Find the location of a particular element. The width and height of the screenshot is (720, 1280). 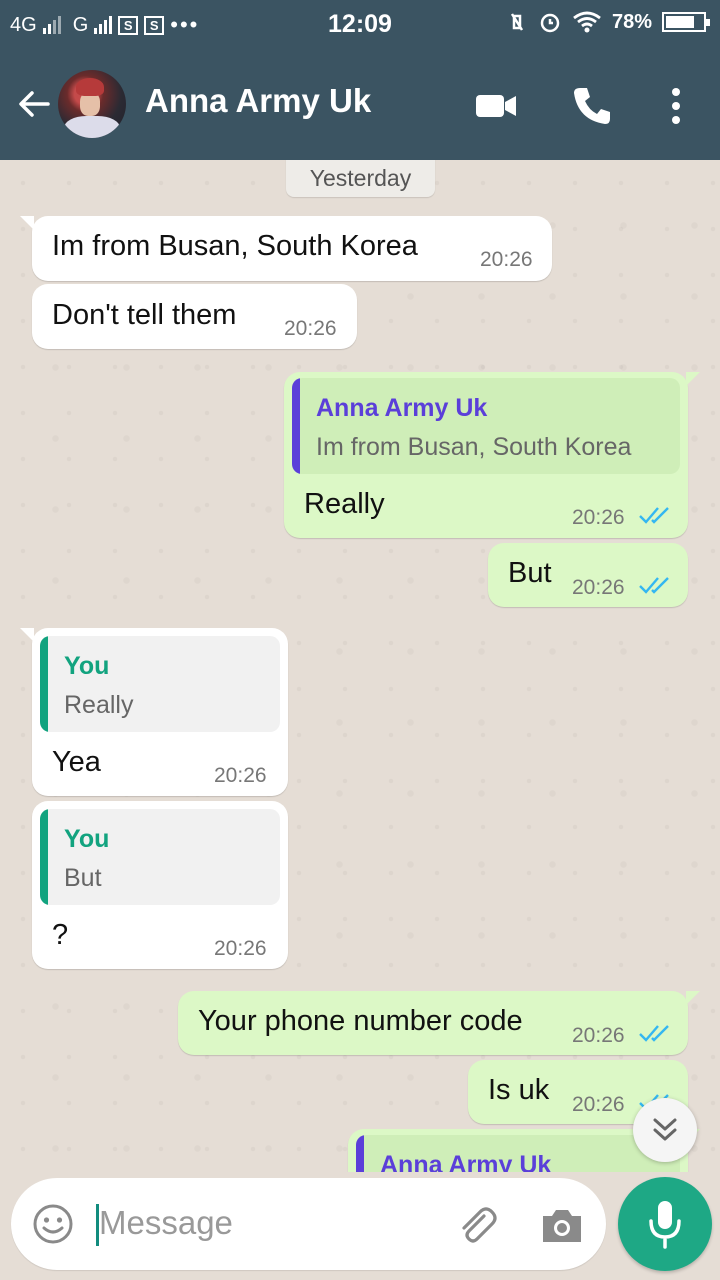

battery-percent: 78% is located at coordinates (631, 21).